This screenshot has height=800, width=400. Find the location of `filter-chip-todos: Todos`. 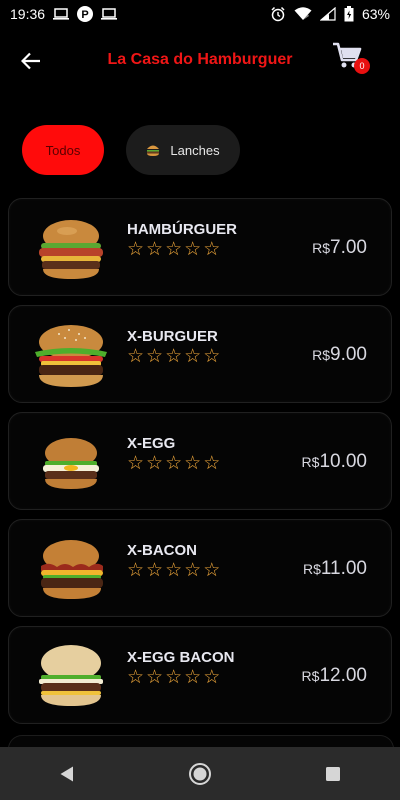

filter-chip-todos: Todos is located at coordinates (63, 150).